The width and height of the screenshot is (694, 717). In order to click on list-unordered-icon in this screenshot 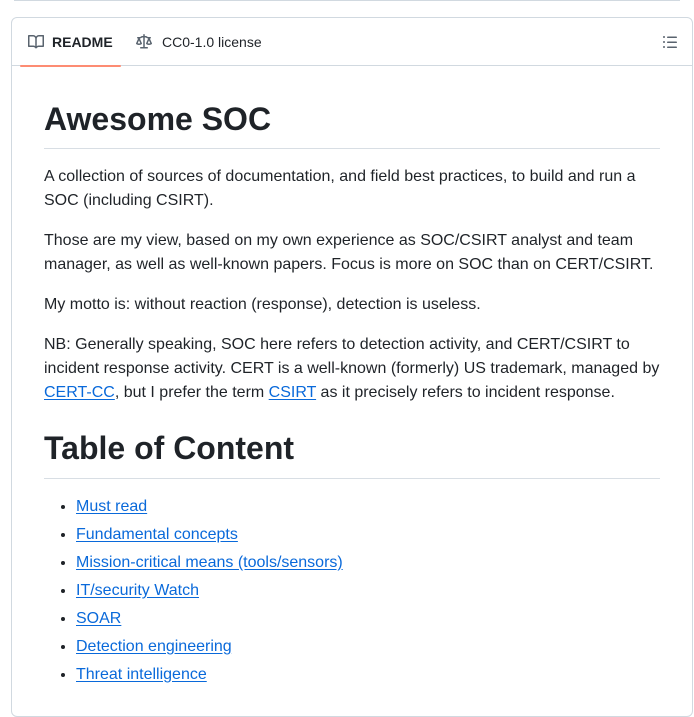, I will do `click(670, 45)`.